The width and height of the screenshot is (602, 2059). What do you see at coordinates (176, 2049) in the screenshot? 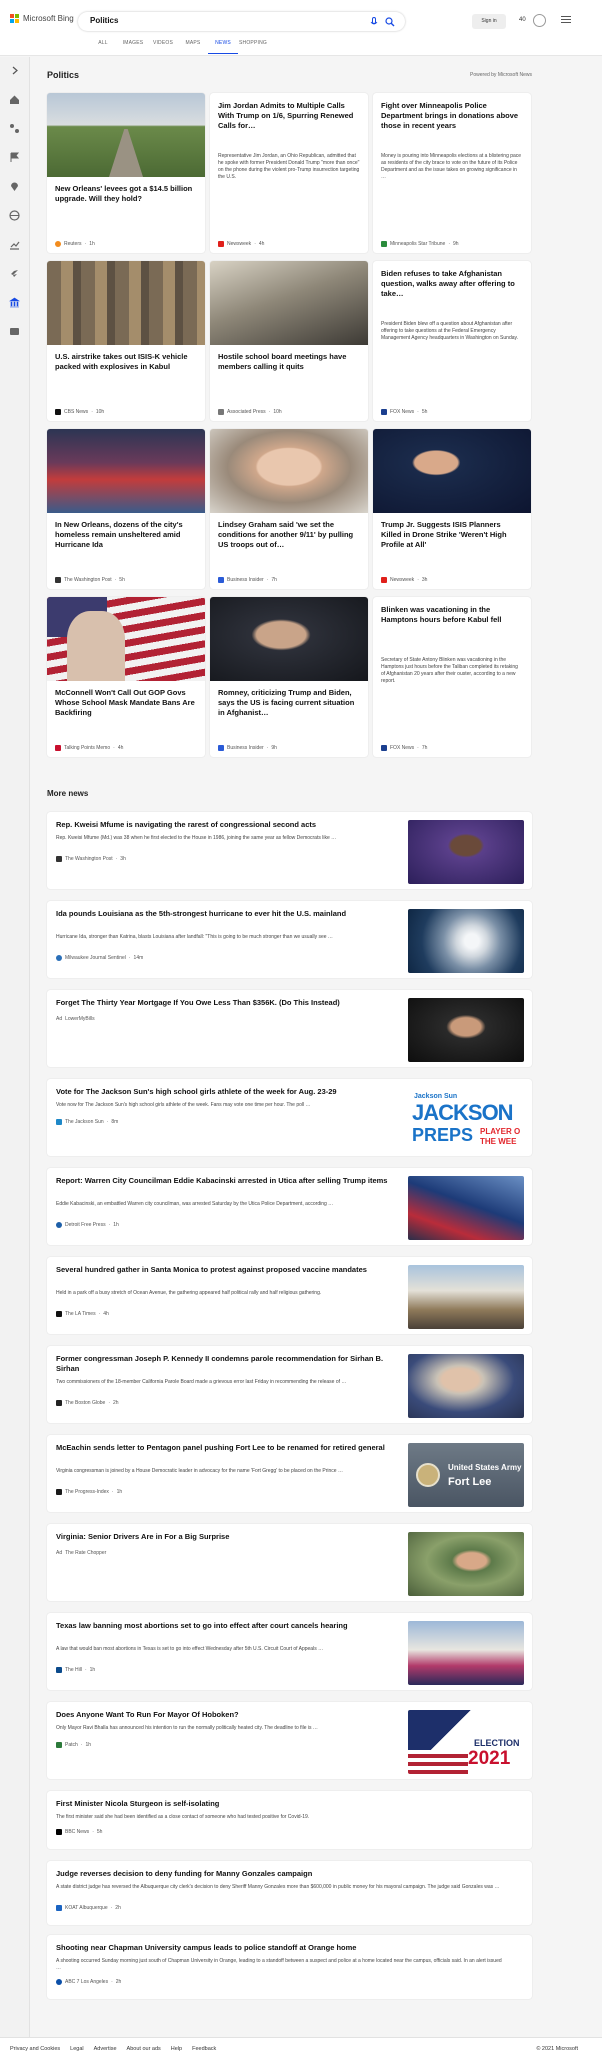
I see `footer-link-help: Help` at bounding box center [176, 2049].